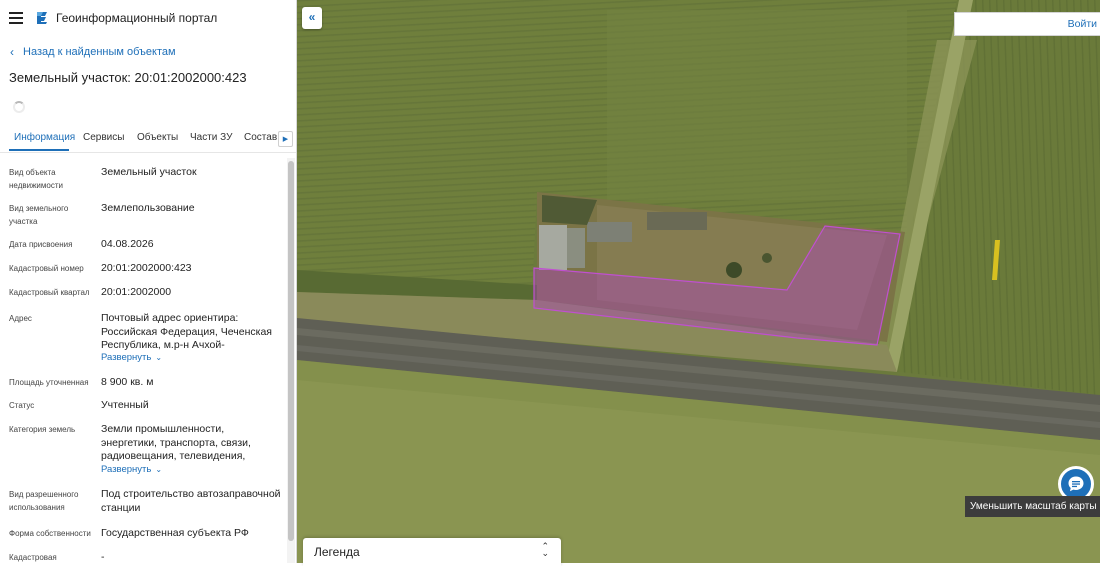  Describe the element at coordinates (337, 552) in the screenshot. I see `legend-label: Легенда` at that location.